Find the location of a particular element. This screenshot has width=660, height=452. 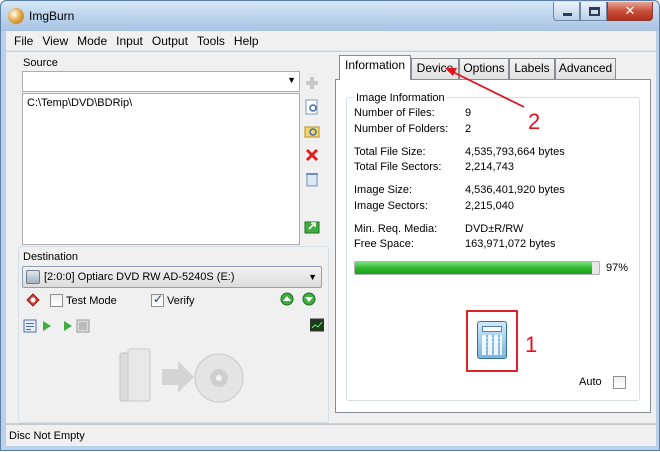

tab-information: Information is located at coordinates (375, 67).